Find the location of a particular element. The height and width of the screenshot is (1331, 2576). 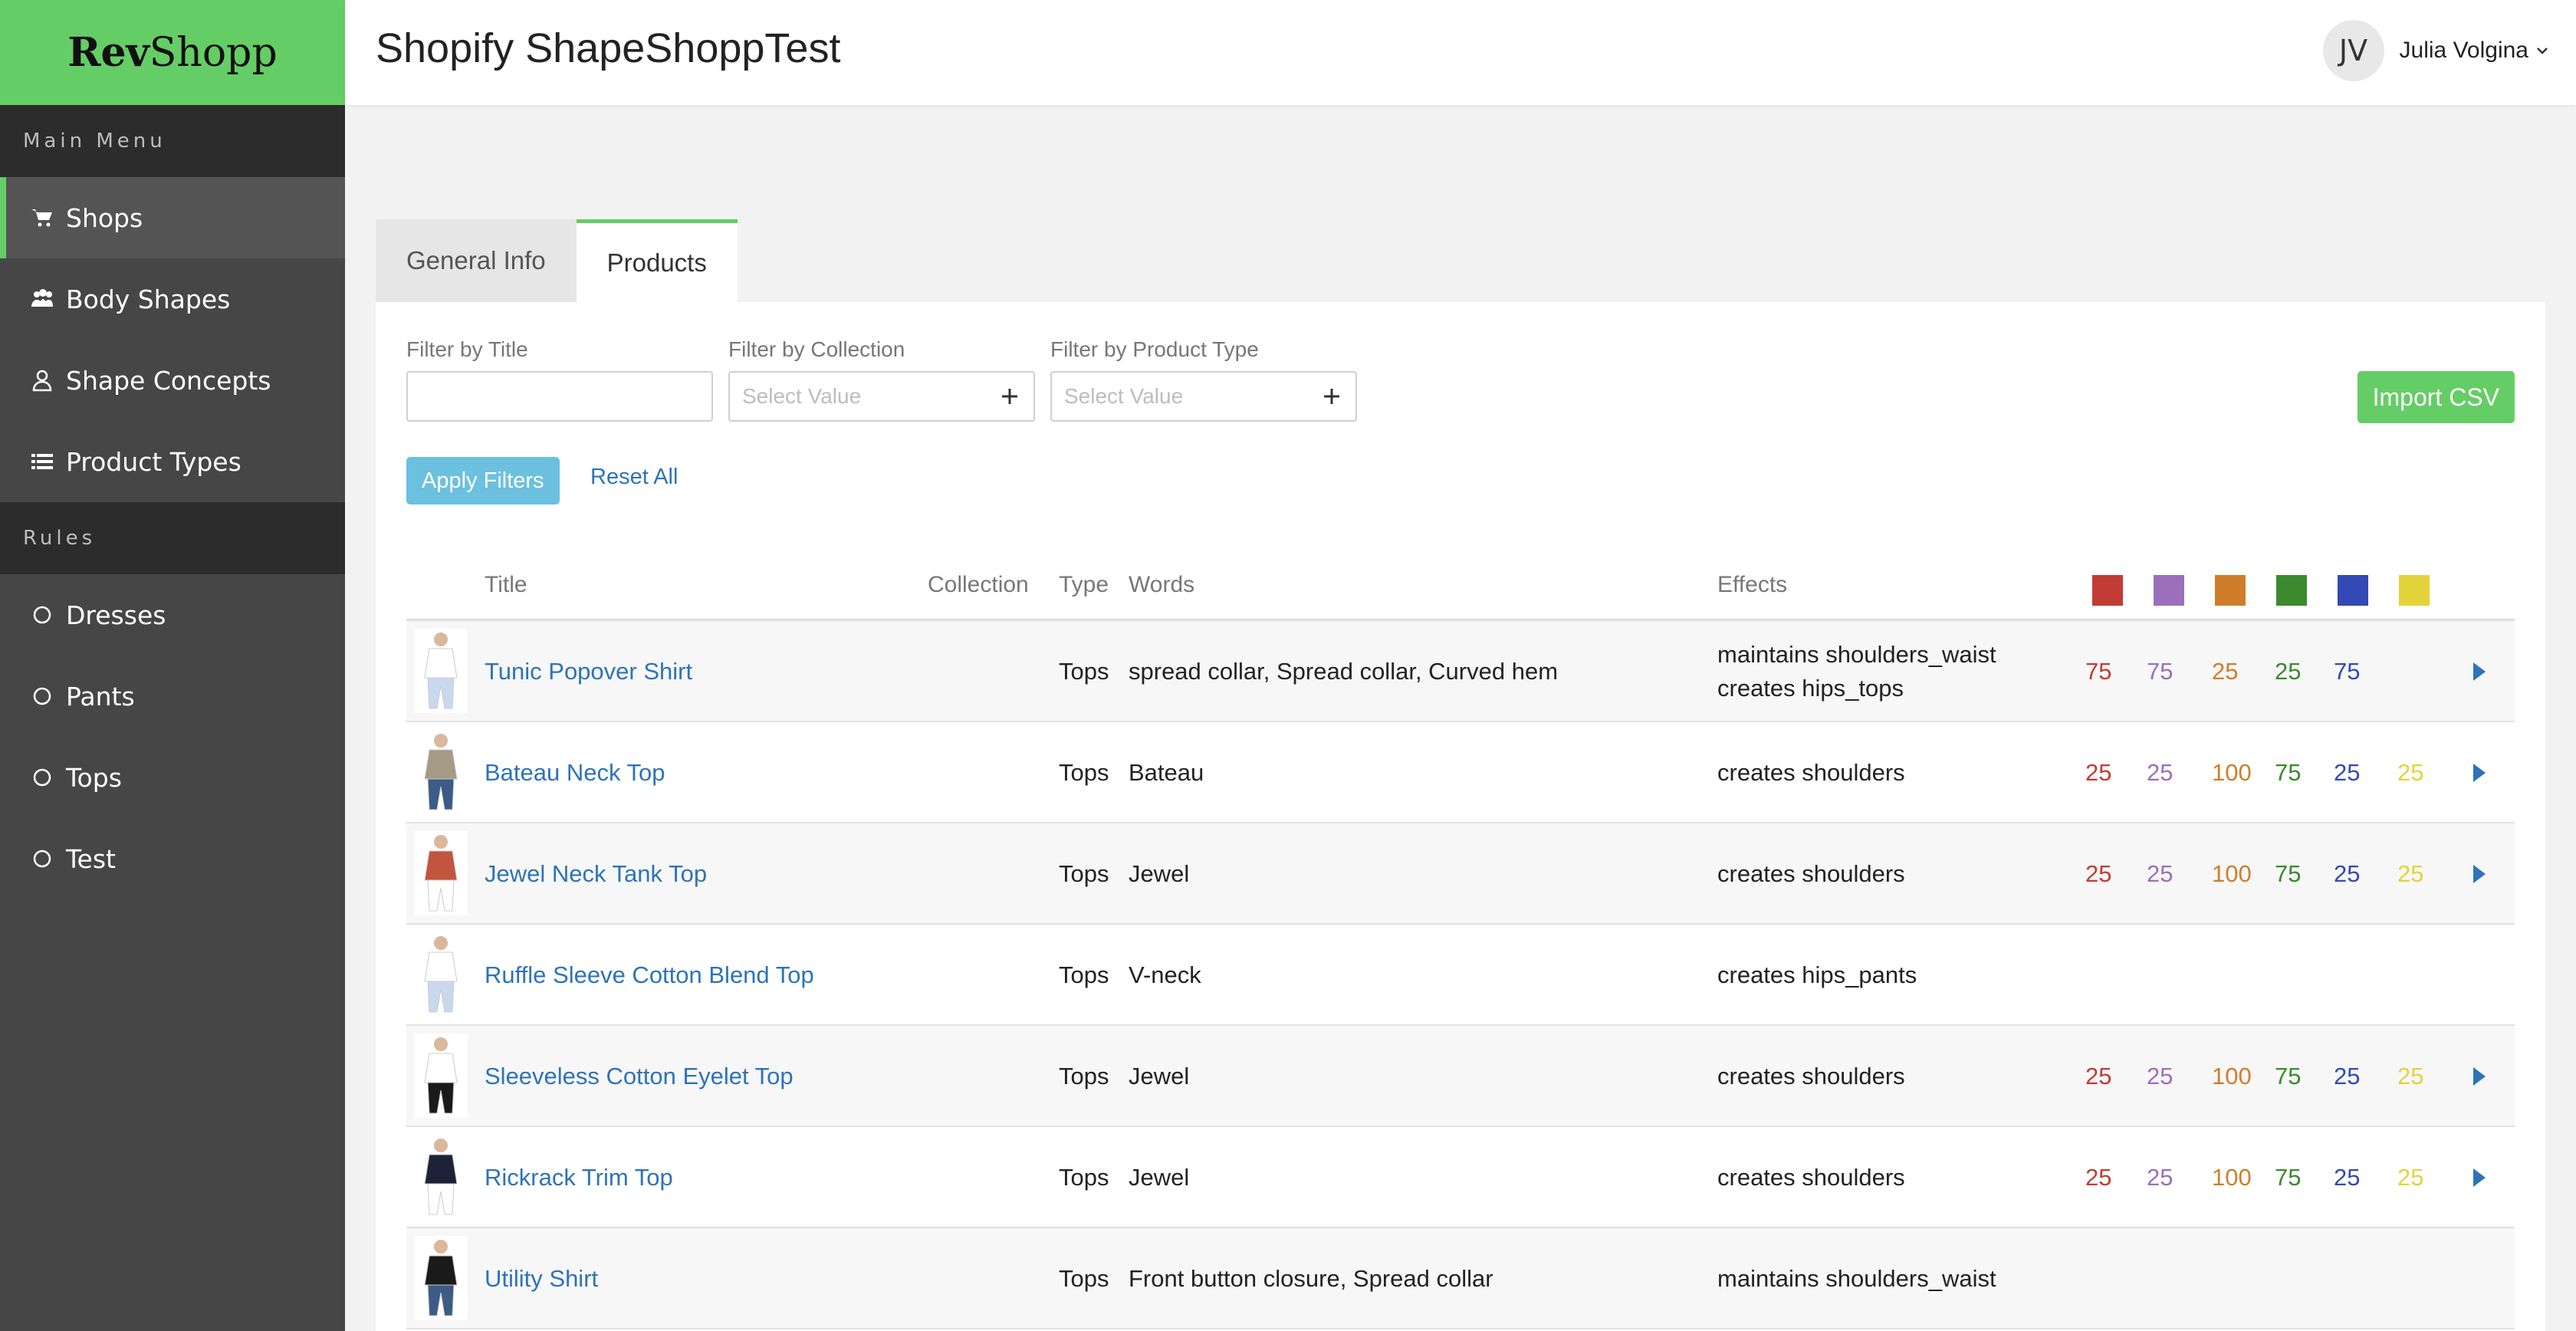

filter-type-label: Filter by Product Type is located at coordinates (1154, 349).